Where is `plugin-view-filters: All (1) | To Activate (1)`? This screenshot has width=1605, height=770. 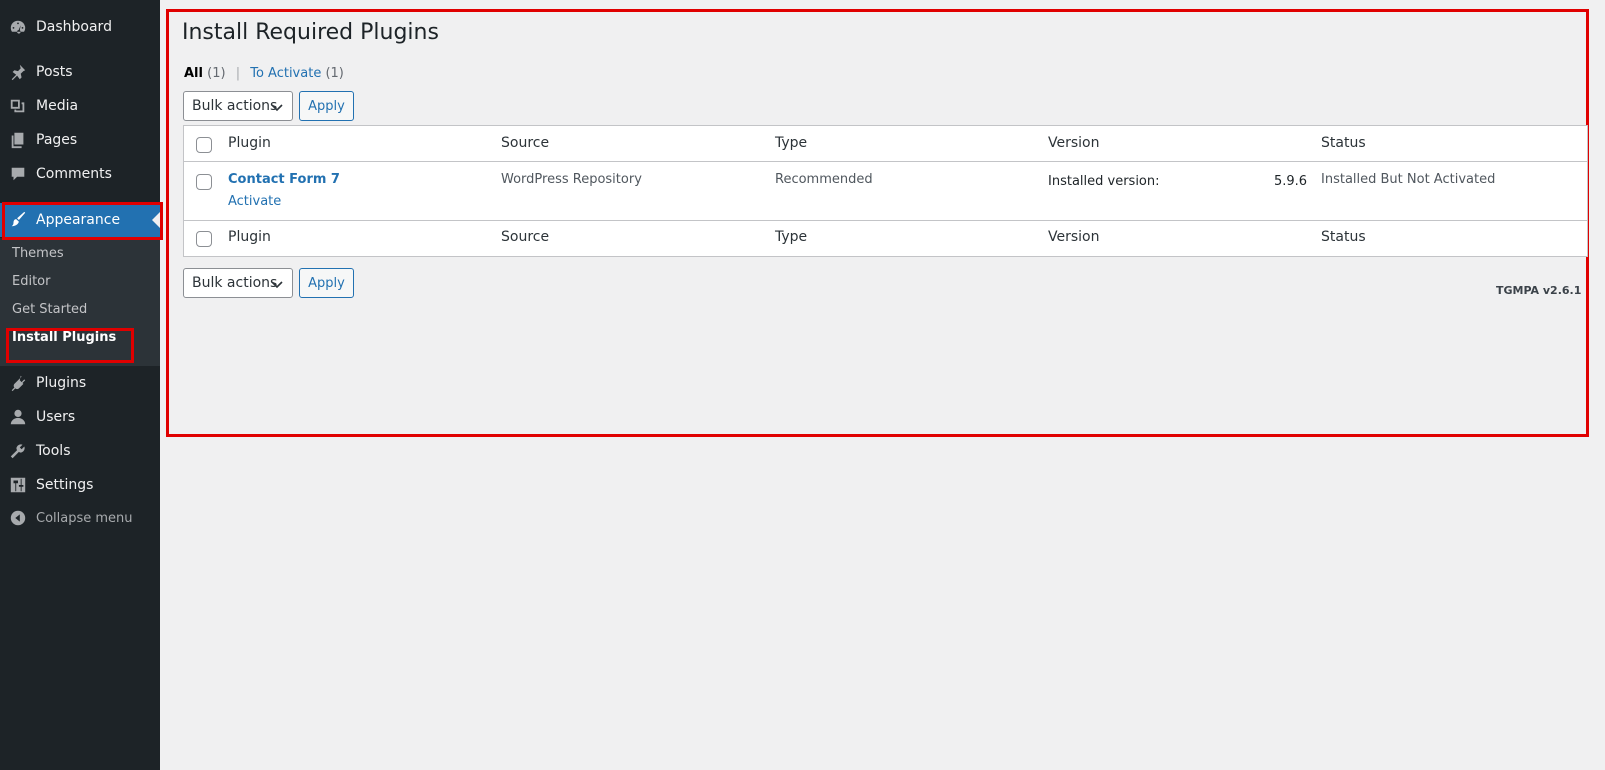
plugin-view-filters: All (1) | To Activate (1) is located at coordinates (264, 73).